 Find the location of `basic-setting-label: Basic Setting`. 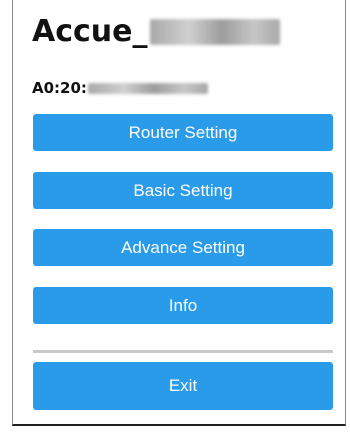

basic-setting-label: Basic Setting is located at coordinates (183, 190).